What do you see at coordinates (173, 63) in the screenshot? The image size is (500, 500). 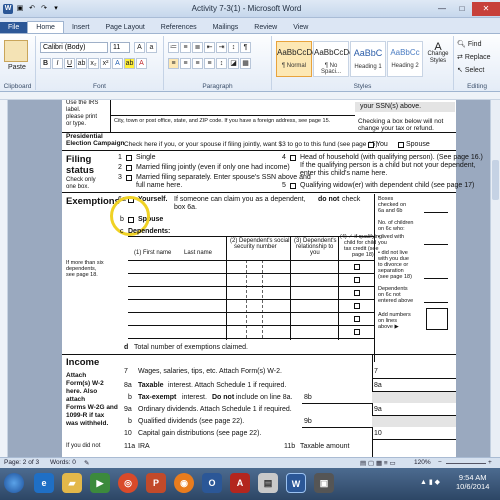 I see `align-left-icon: ≡` at bounding box center [173, 63].